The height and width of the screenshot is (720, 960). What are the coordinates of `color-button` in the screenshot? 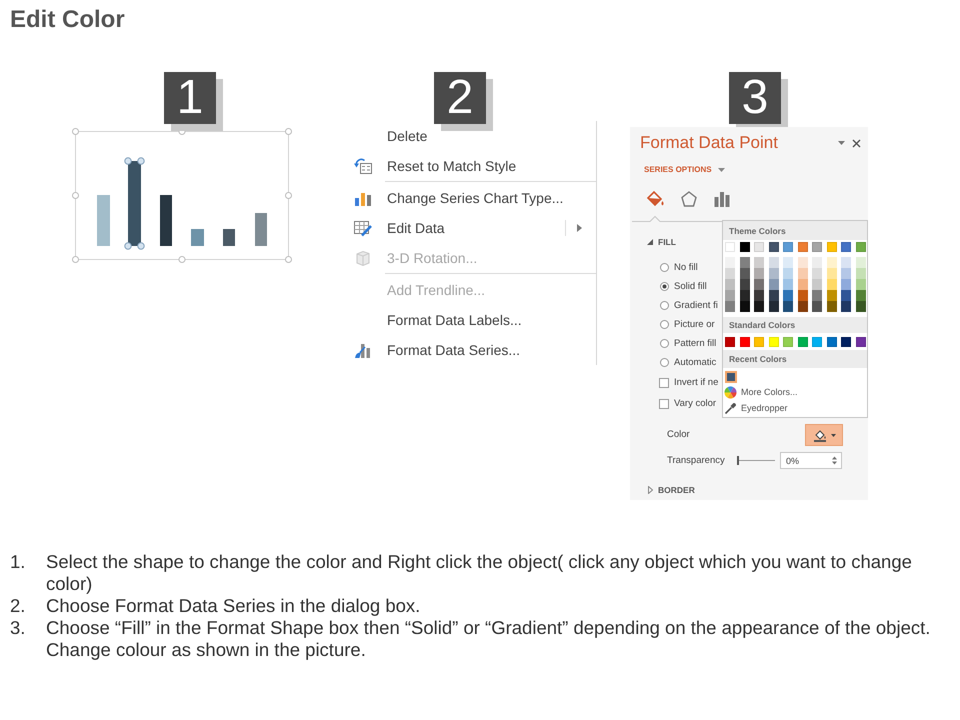 It's located at (824, 435).